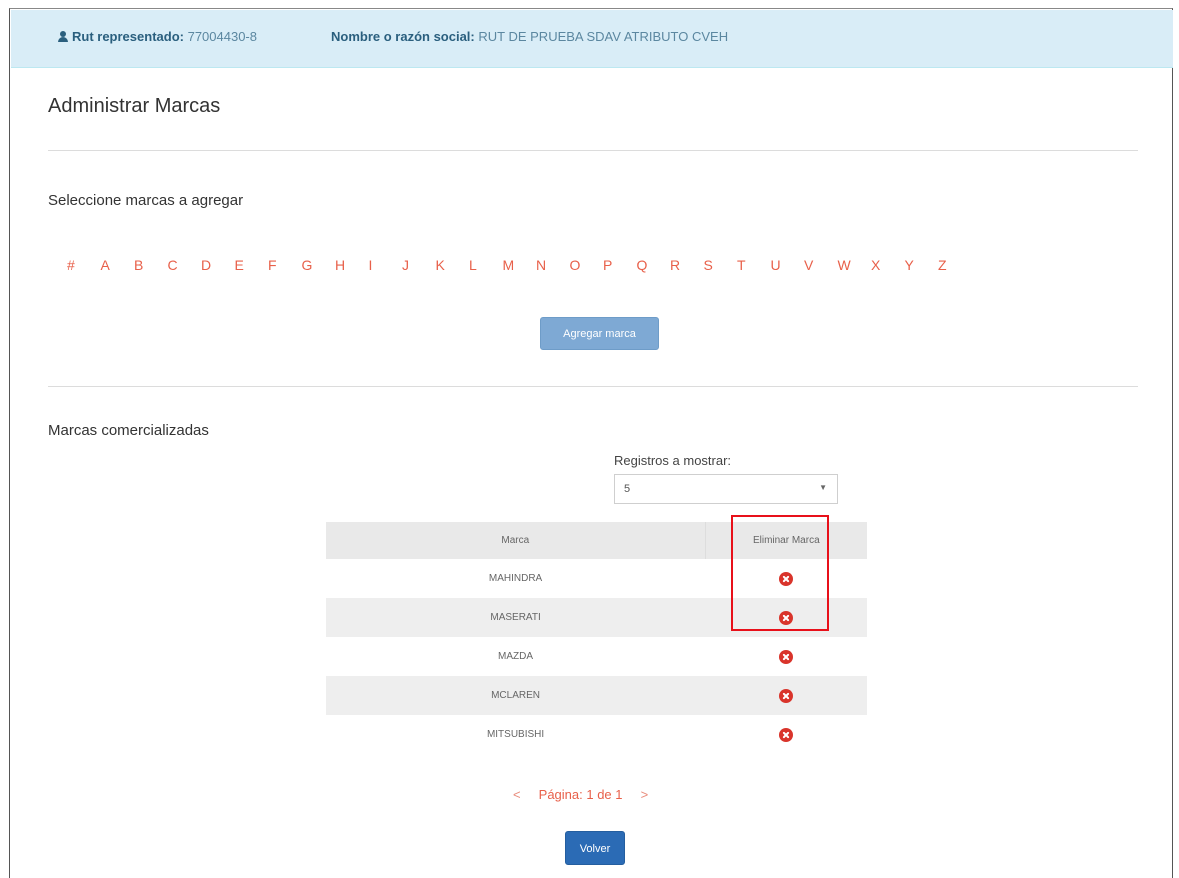  What do you see at coordinates (627, 489) in the screenshot?
I see `records-select-value: 5` at bounding box center [627, 489].